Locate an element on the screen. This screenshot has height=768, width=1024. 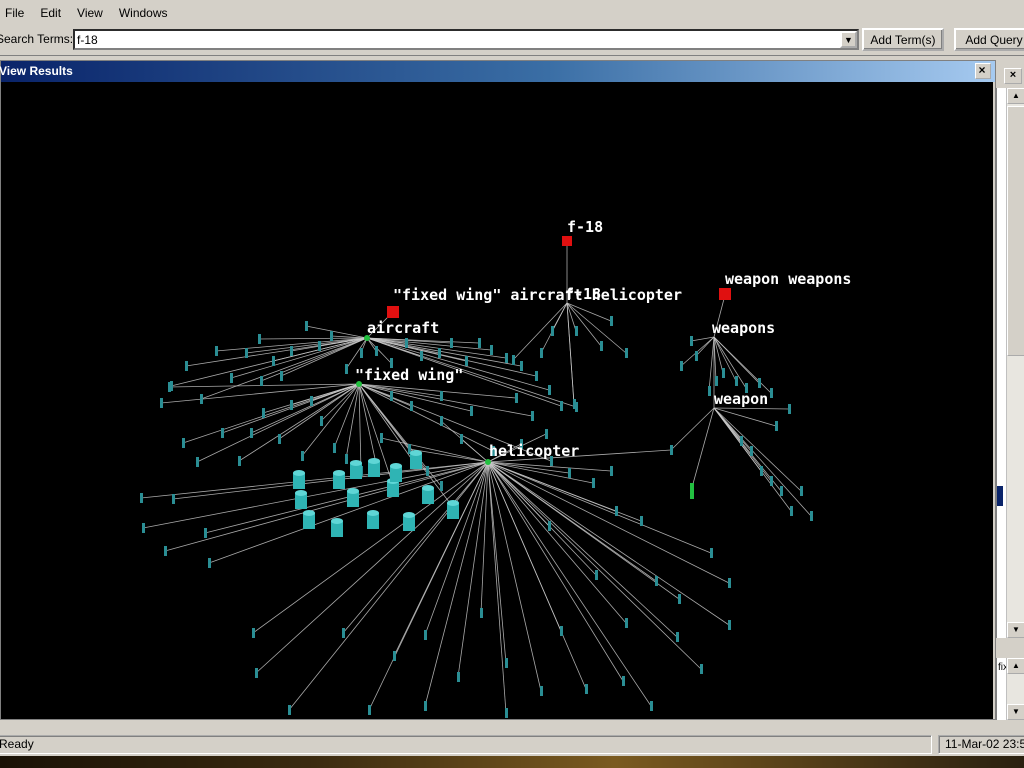
menu-edit: Edit is located at coordinates (50, 13).